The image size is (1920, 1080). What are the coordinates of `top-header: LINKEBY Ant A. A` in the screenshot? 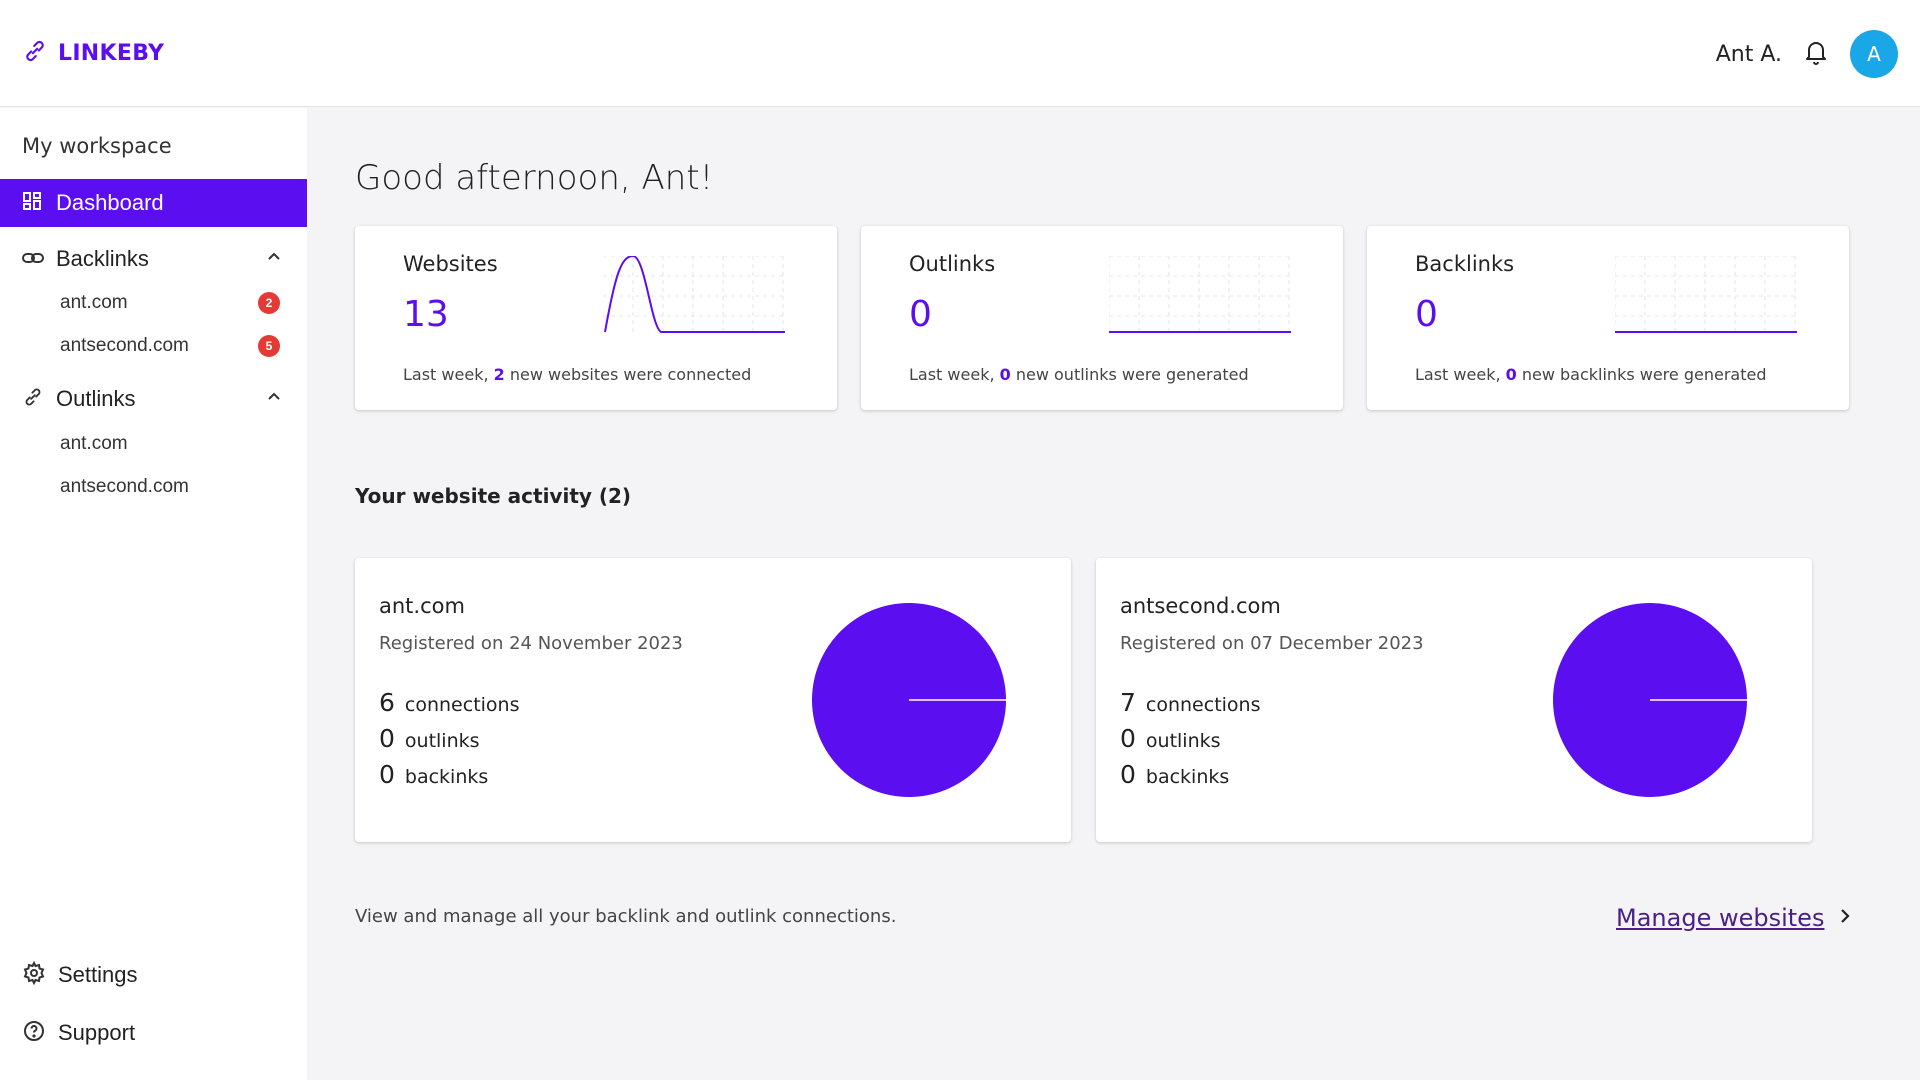 It's located at (960, 53).